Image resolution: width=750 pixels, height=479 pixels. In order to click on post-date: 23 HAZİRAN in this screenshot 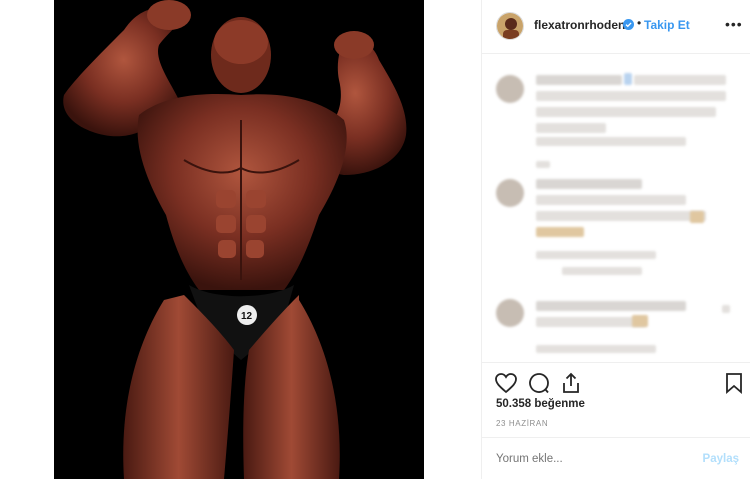, I will do `click(522, 423)`.